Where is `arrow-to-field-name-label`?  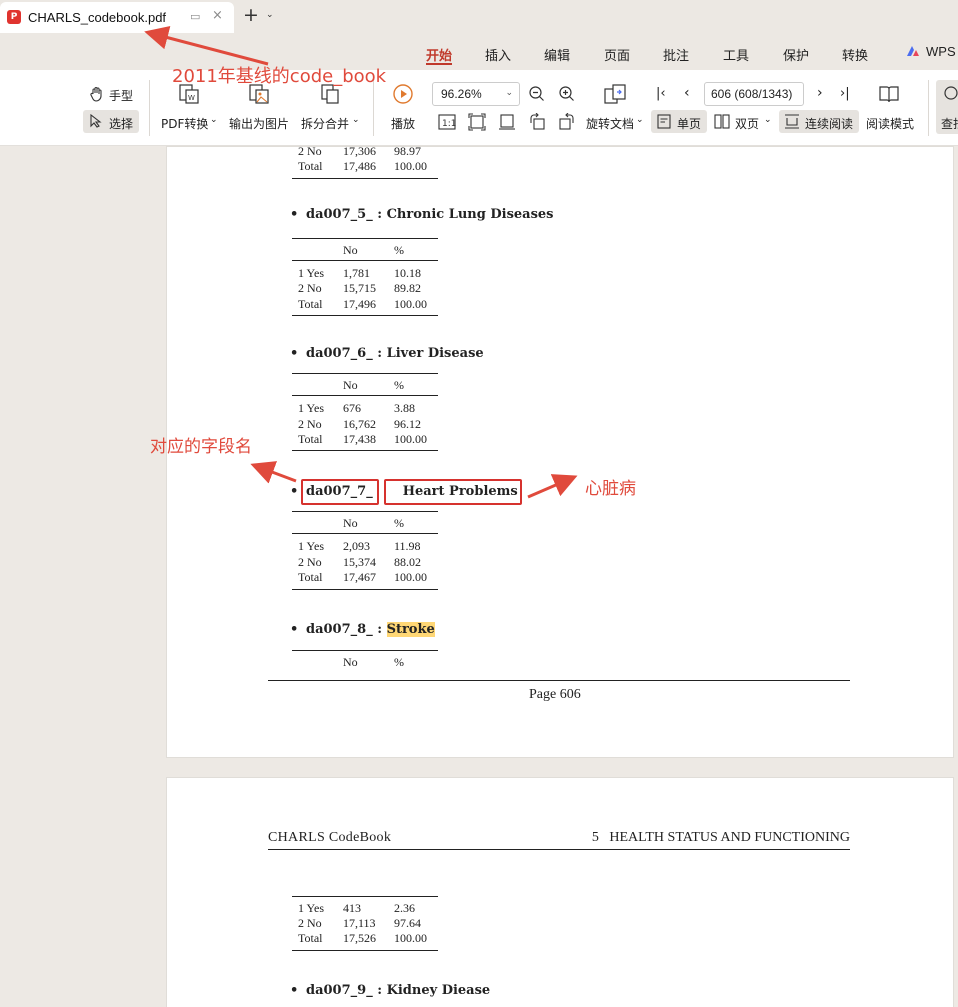
arrow-to-field-name-label is located at coordinates (273, 472).